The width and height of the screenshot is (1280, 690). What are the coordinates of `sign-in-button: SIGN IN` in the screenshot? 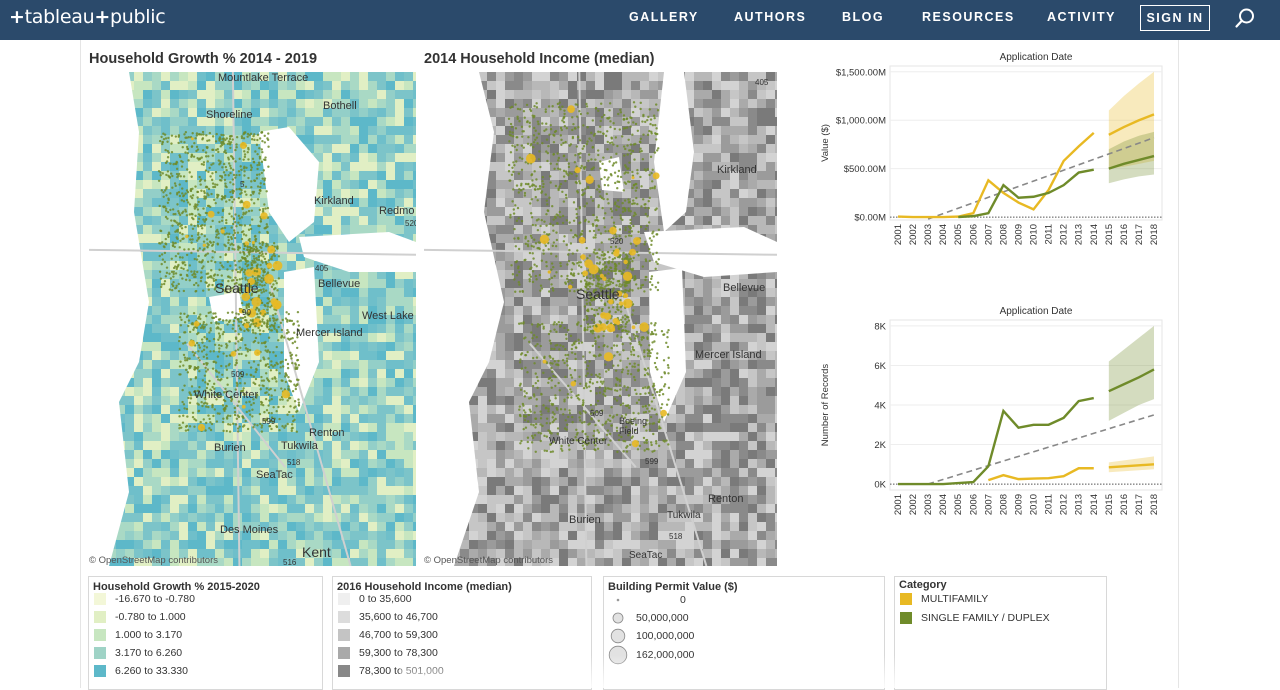 It's located at (1175, 18).